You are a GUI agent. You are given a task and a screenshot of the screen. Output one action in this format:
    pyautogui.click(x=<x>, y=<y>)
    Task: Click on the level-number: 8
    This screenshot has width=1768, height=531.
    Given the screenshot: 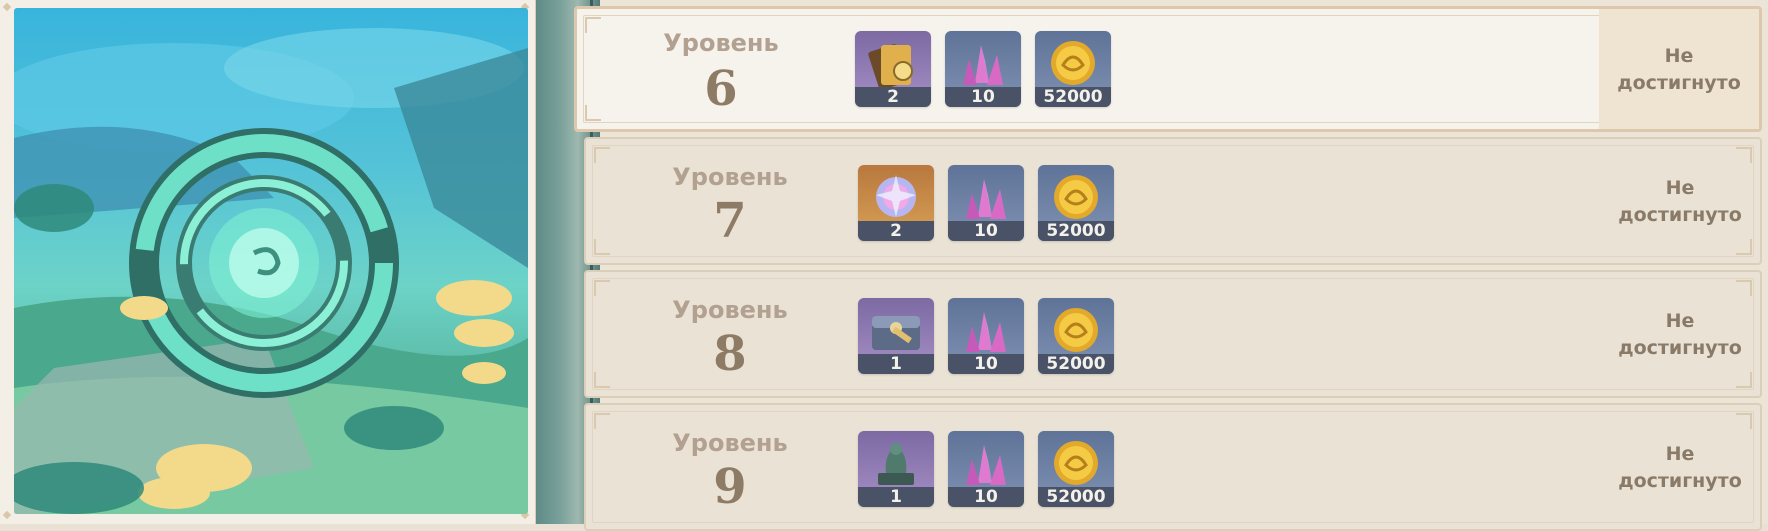 What is the action you would take?
    pyautogui.click(x=730, y=354)
    